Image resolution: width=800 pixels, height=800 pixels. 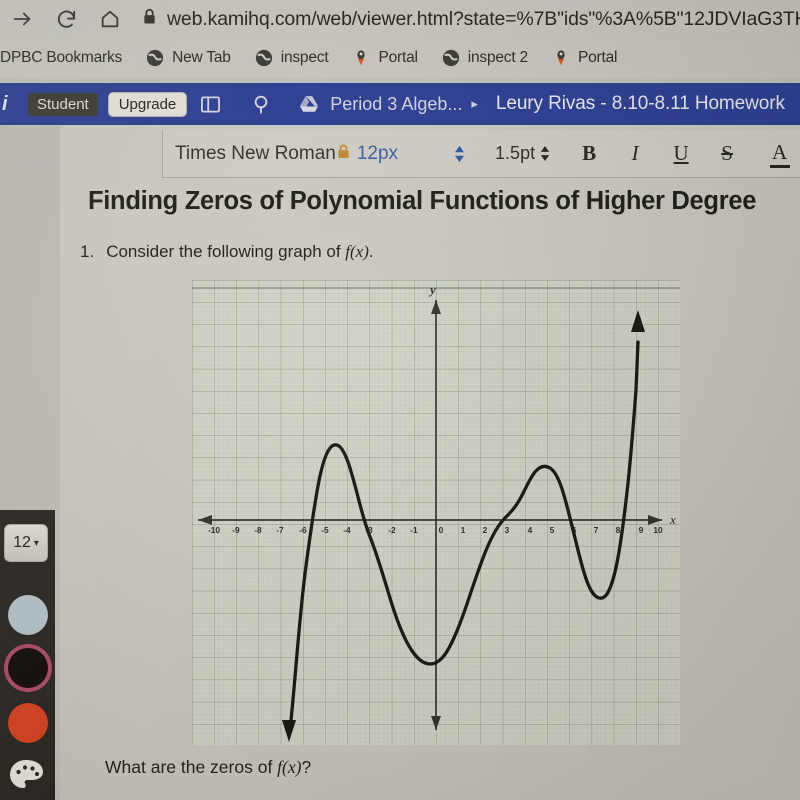 What do you see at coordinates (110, 19) in the screenshot?
I see `home-icon` at bounding box center [110, 19].